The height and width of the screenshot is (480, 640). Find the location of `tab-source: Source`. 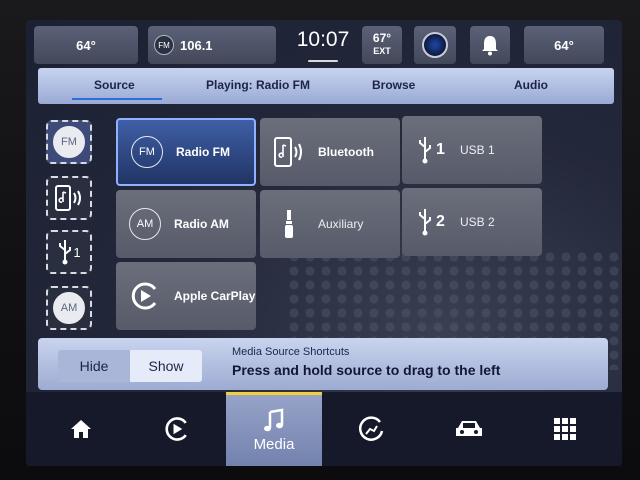

tab-source: Source is located at coordinates (114, 85).